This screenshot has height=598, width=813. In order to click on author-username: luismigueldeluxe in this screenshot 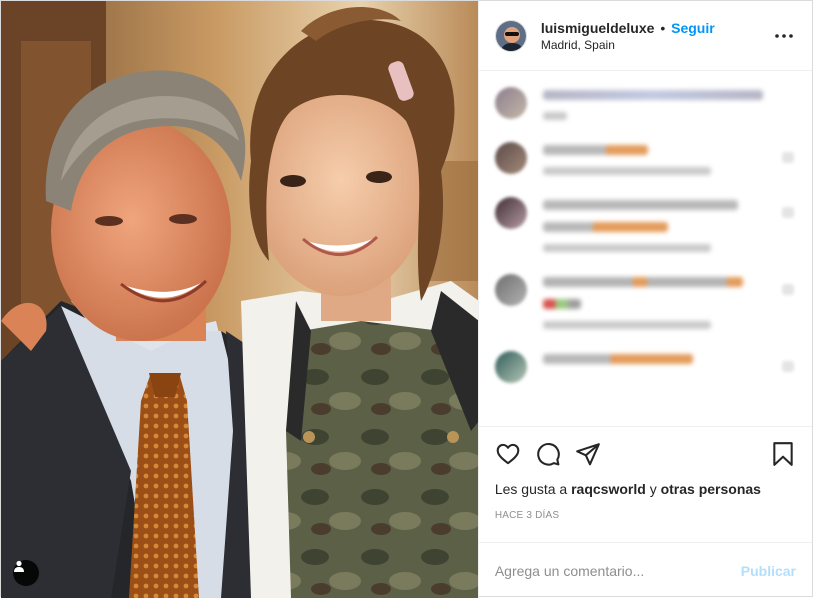, I will do `click(598, 28)`.